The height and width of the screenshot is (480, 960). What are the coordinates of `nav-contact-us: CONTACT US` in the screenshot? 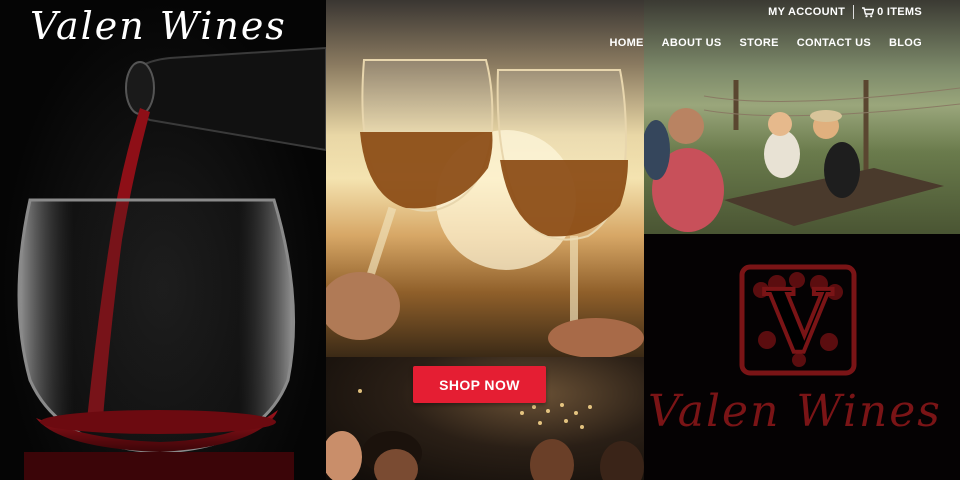 It's located at (834, 43).